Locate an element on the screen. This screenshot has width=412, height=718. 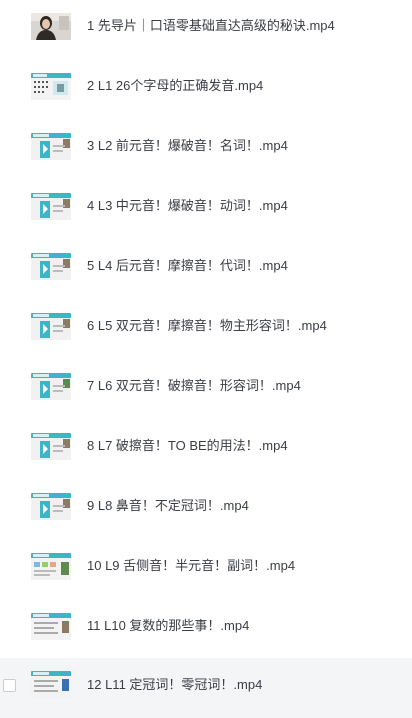
file-name: 4 L3 中元音！爆破音！动词！.mp4 is located at coordinates (187, 206).